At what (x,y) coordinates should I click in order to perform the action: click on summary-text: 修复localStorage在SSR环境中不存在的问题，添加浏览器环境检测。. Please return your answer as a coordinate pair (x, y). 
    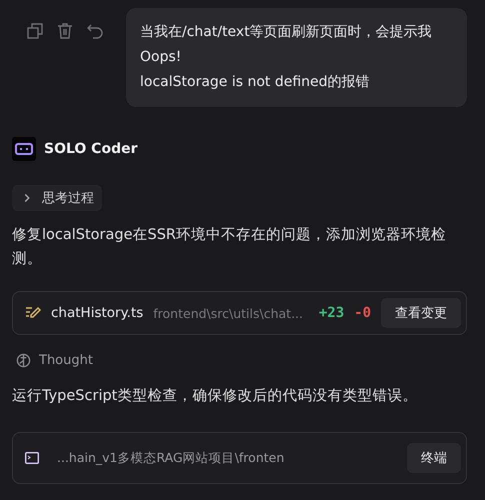
    Looking at the image, I should click on (230, 247).